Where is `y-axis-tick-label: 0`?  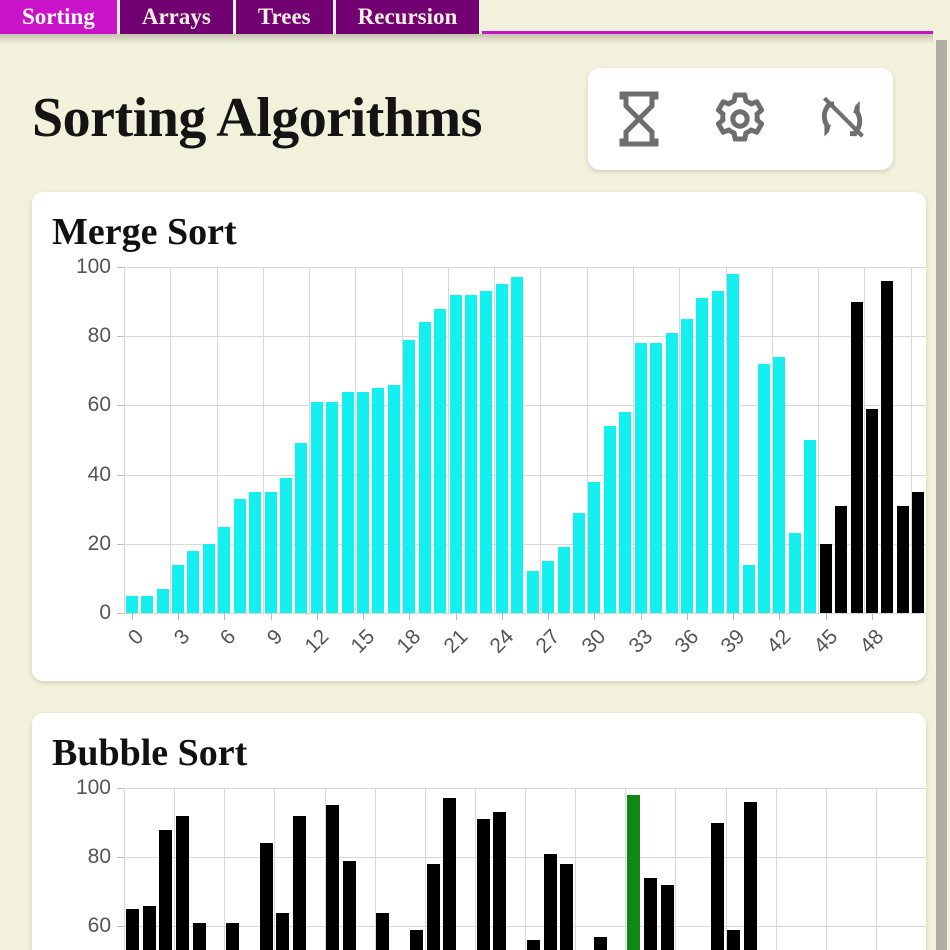 y-axis-tick-label: 0 is located at coordinates (105, 612).